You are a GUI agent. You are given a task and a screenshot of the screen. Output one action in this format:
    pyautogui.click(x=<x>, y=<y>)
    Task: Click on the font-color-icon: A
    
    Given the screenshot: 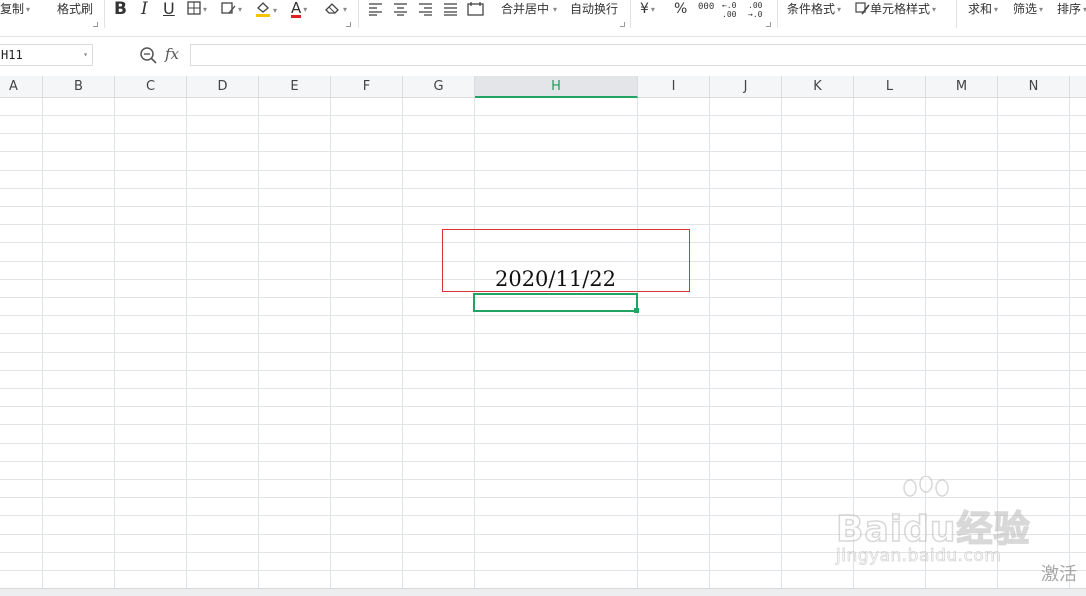 What is the action you would take?
    pyautogui.click(x=296, y=9)
    